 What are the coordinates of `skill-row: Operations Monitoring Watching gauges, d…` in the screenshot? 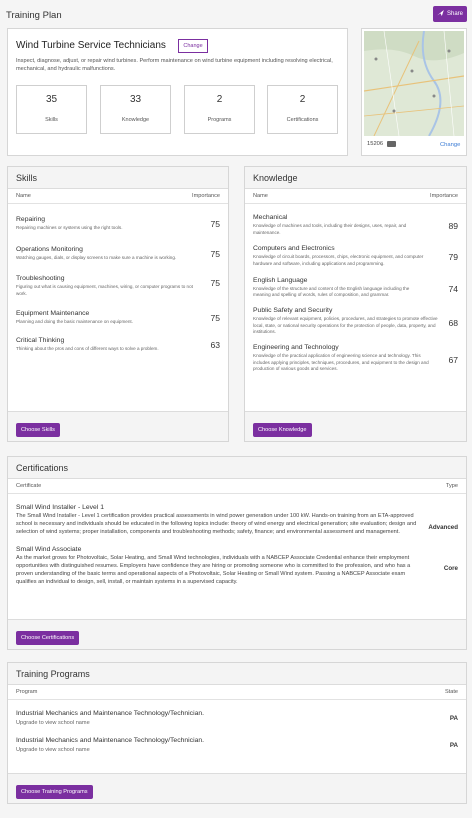 It's located at (118, 252).